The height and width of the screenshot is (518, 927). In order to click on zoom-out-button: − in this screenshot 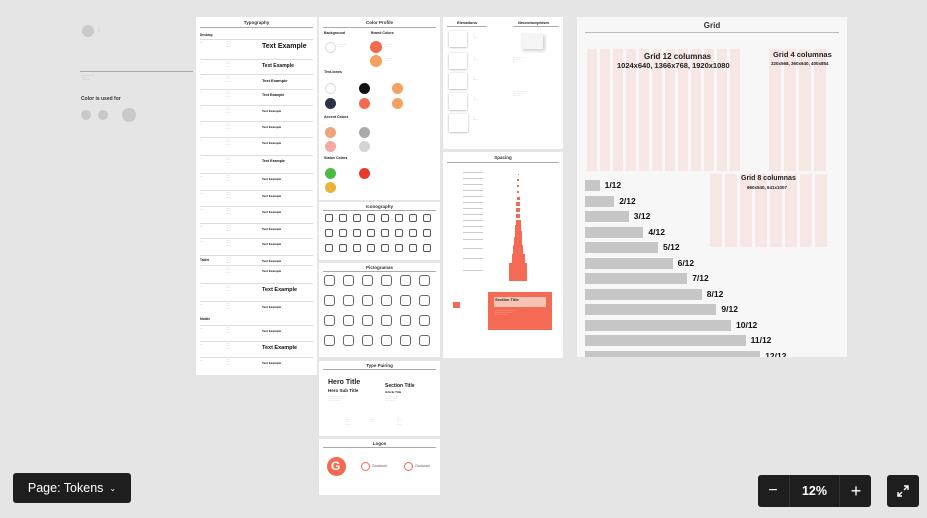, I will do `click(773, 491)`.